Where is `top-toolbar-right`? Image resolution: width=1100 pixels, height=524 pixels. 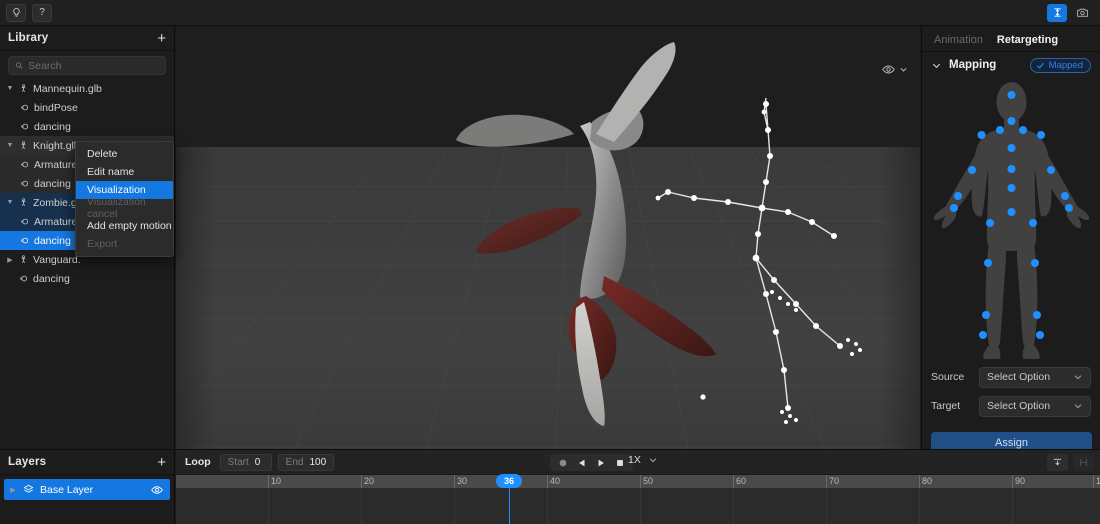 top-toolbar-right is located at coordinates (1073, 12).